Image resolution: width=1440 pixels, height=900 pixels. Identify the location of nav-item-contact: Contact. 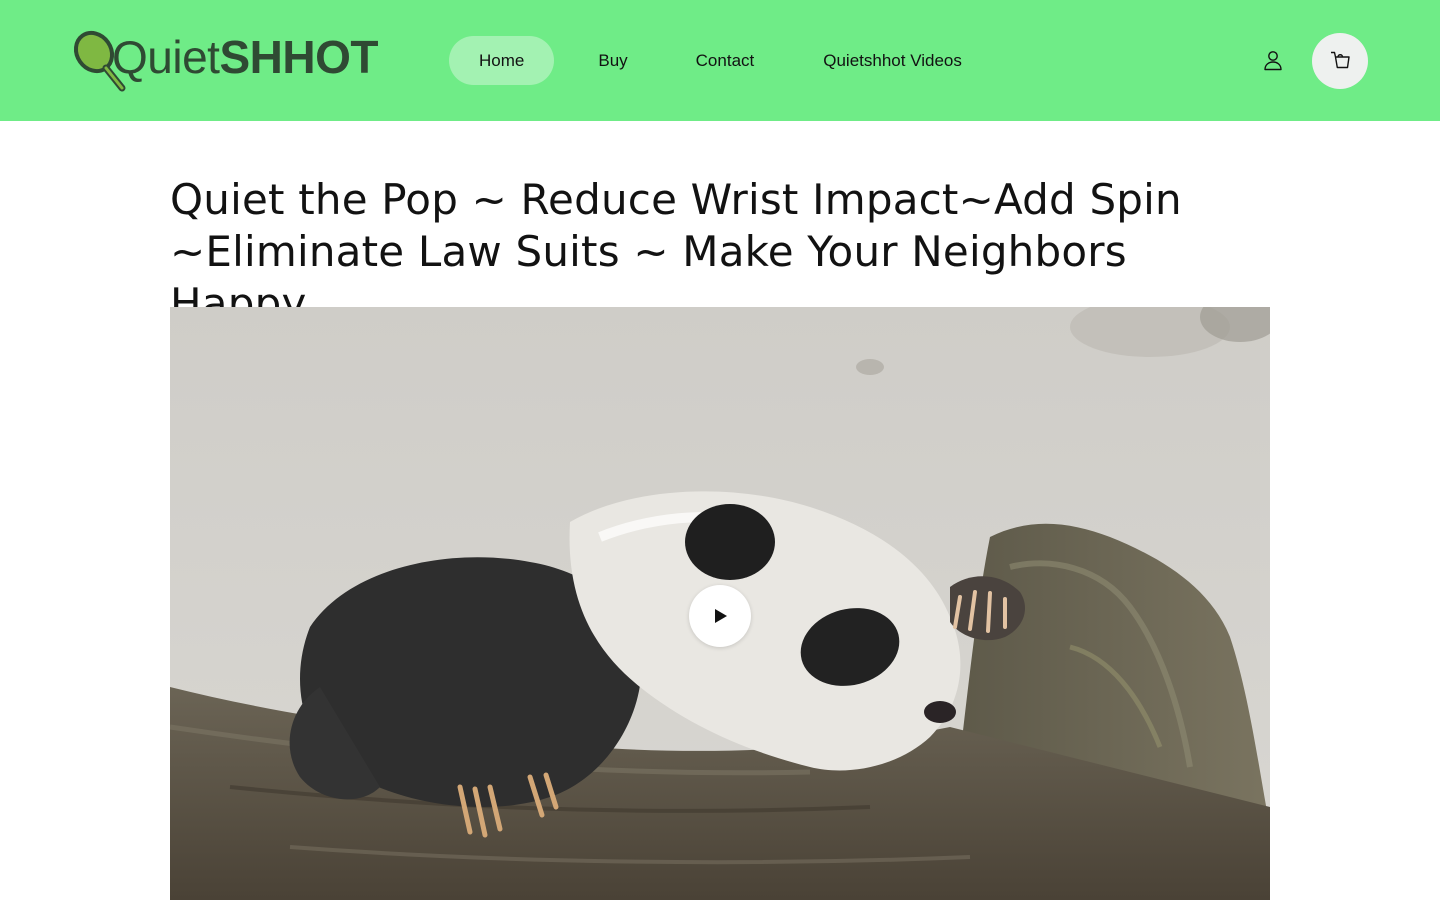
(723, 60).